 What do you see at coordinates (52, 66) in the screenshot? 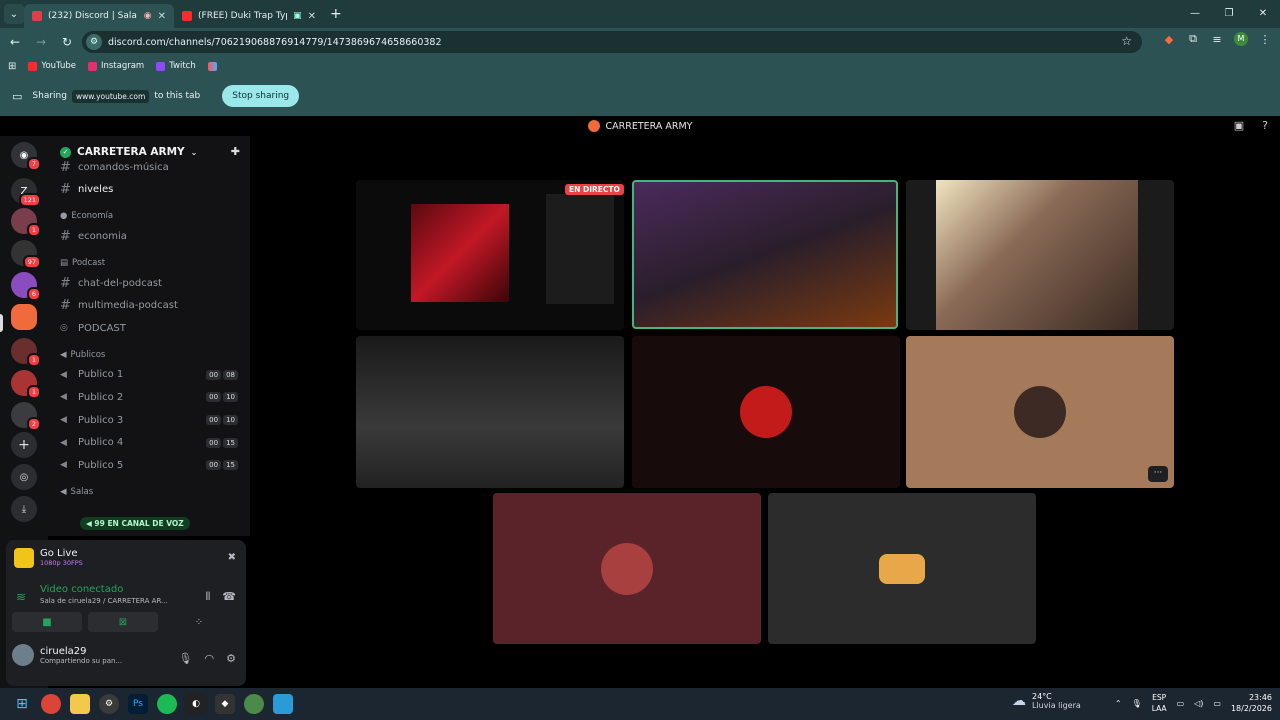
I see `bookmark-youtube: YouTube` at bounding box center [52, 66].